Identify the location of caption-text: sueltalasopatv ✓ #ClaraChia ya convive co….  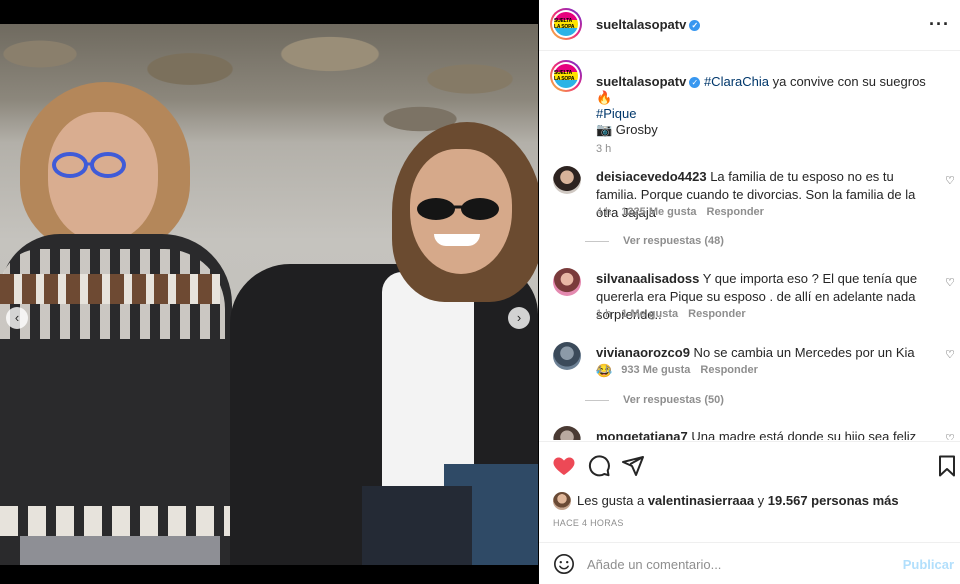
(761, 98).